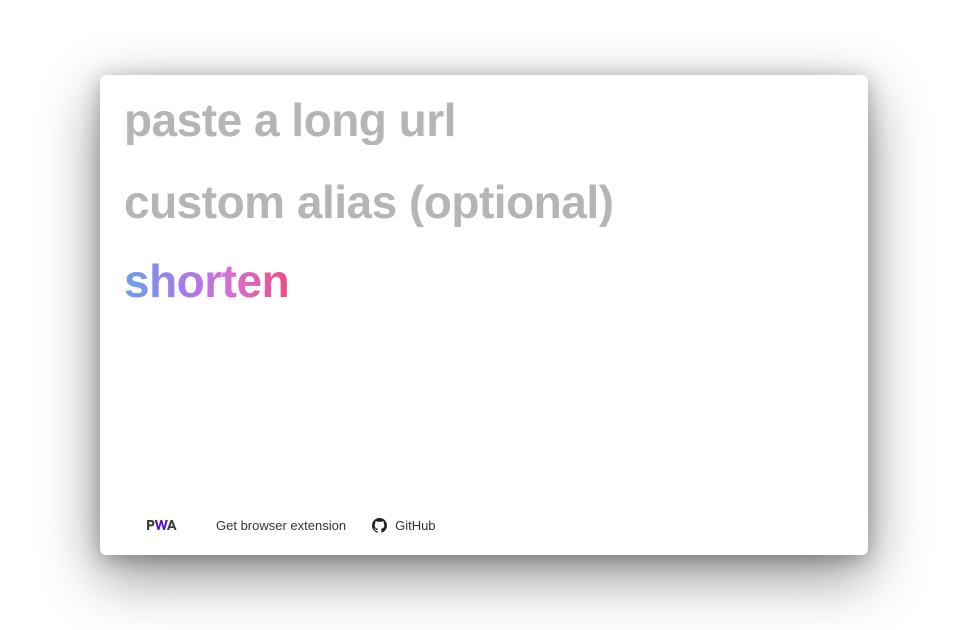  What do you see at coordinates (474, 120) in the screenshot?
I see `long-url-input` at bounding box center [474, 120].